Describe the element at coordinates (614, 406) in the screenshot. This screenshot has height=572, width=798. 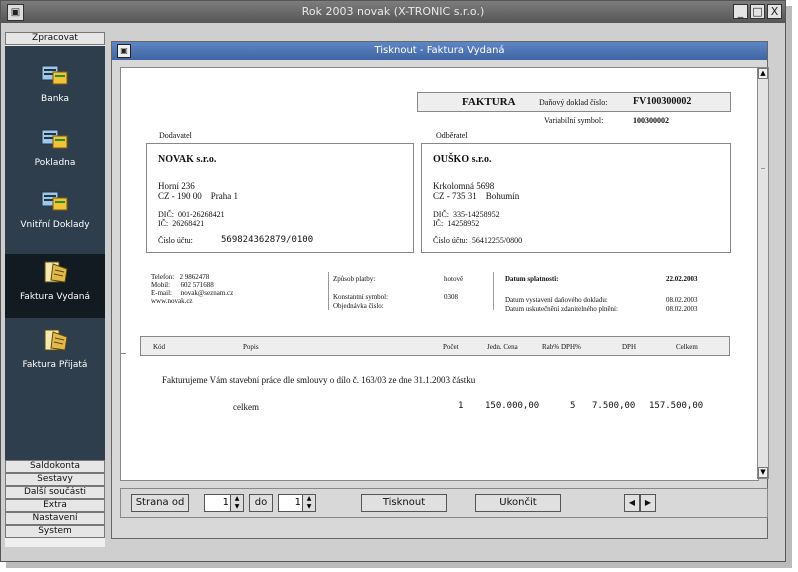
I see `line-vat: 7.500,00` at that location.